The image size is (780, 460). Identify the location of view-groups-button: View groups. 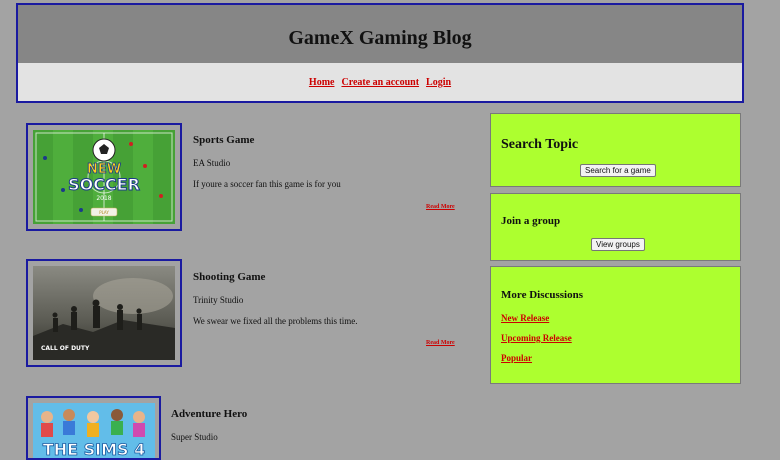
(618, 244).